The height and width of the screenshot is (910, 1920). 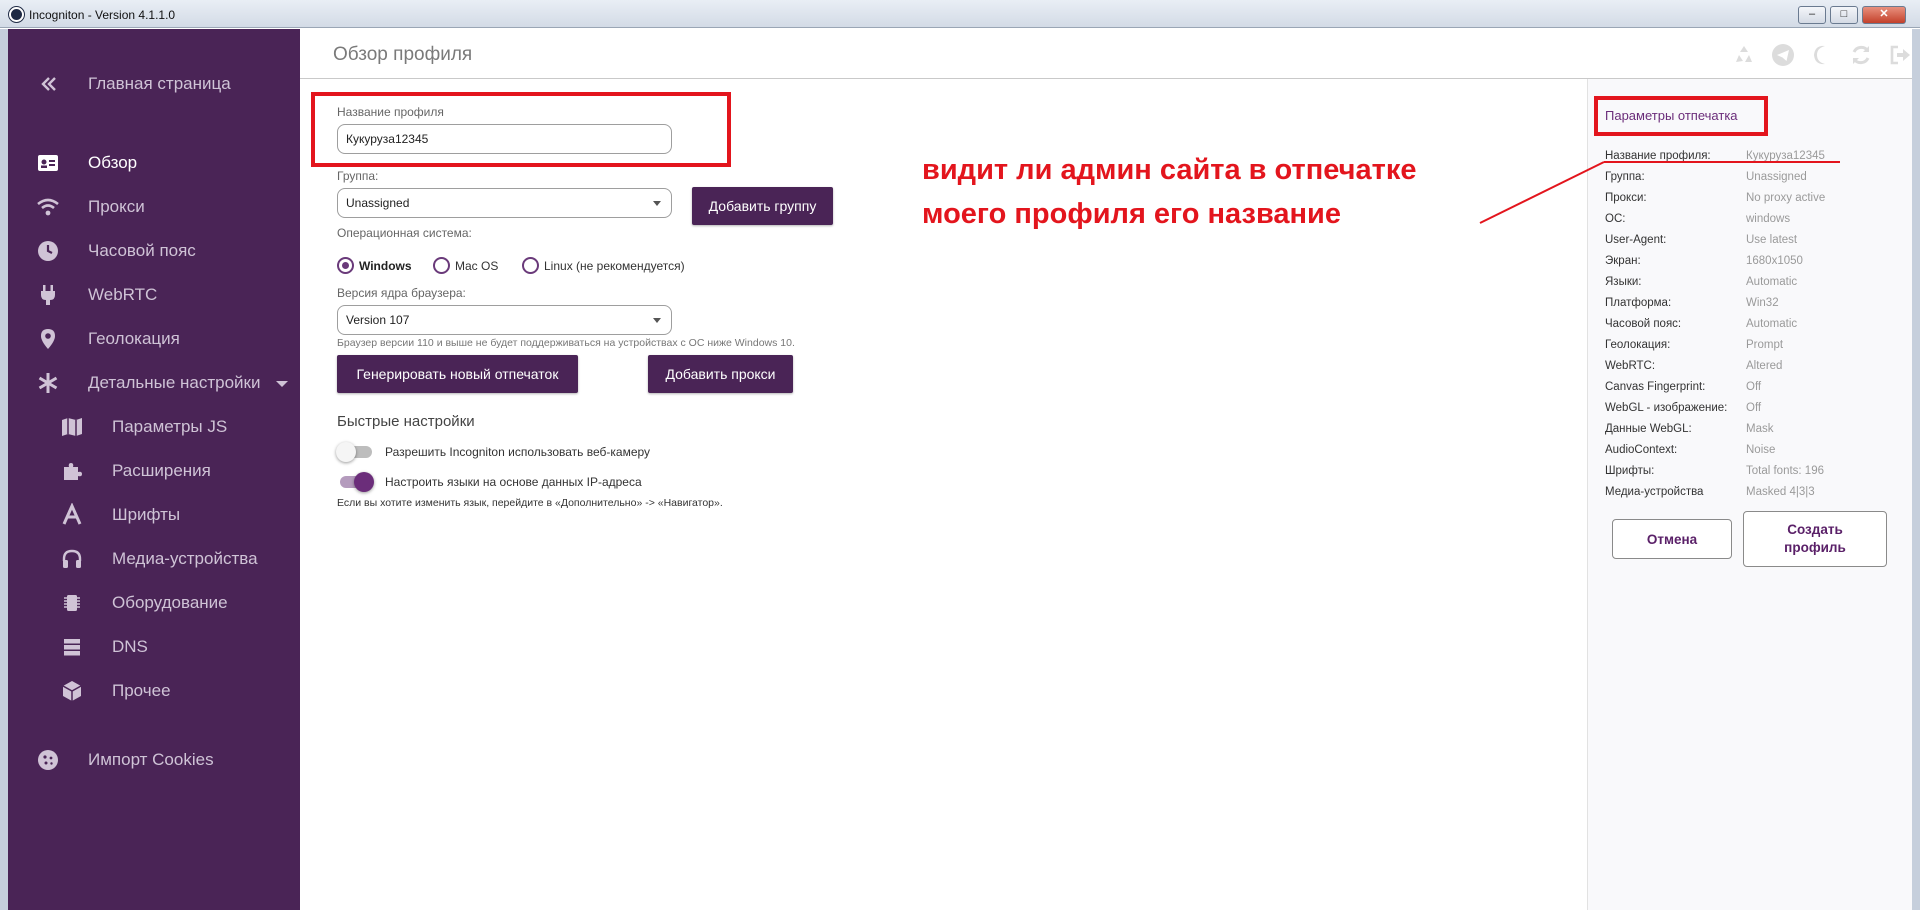 I want to click on annotation-arrow, so click(x=1659, y=192).